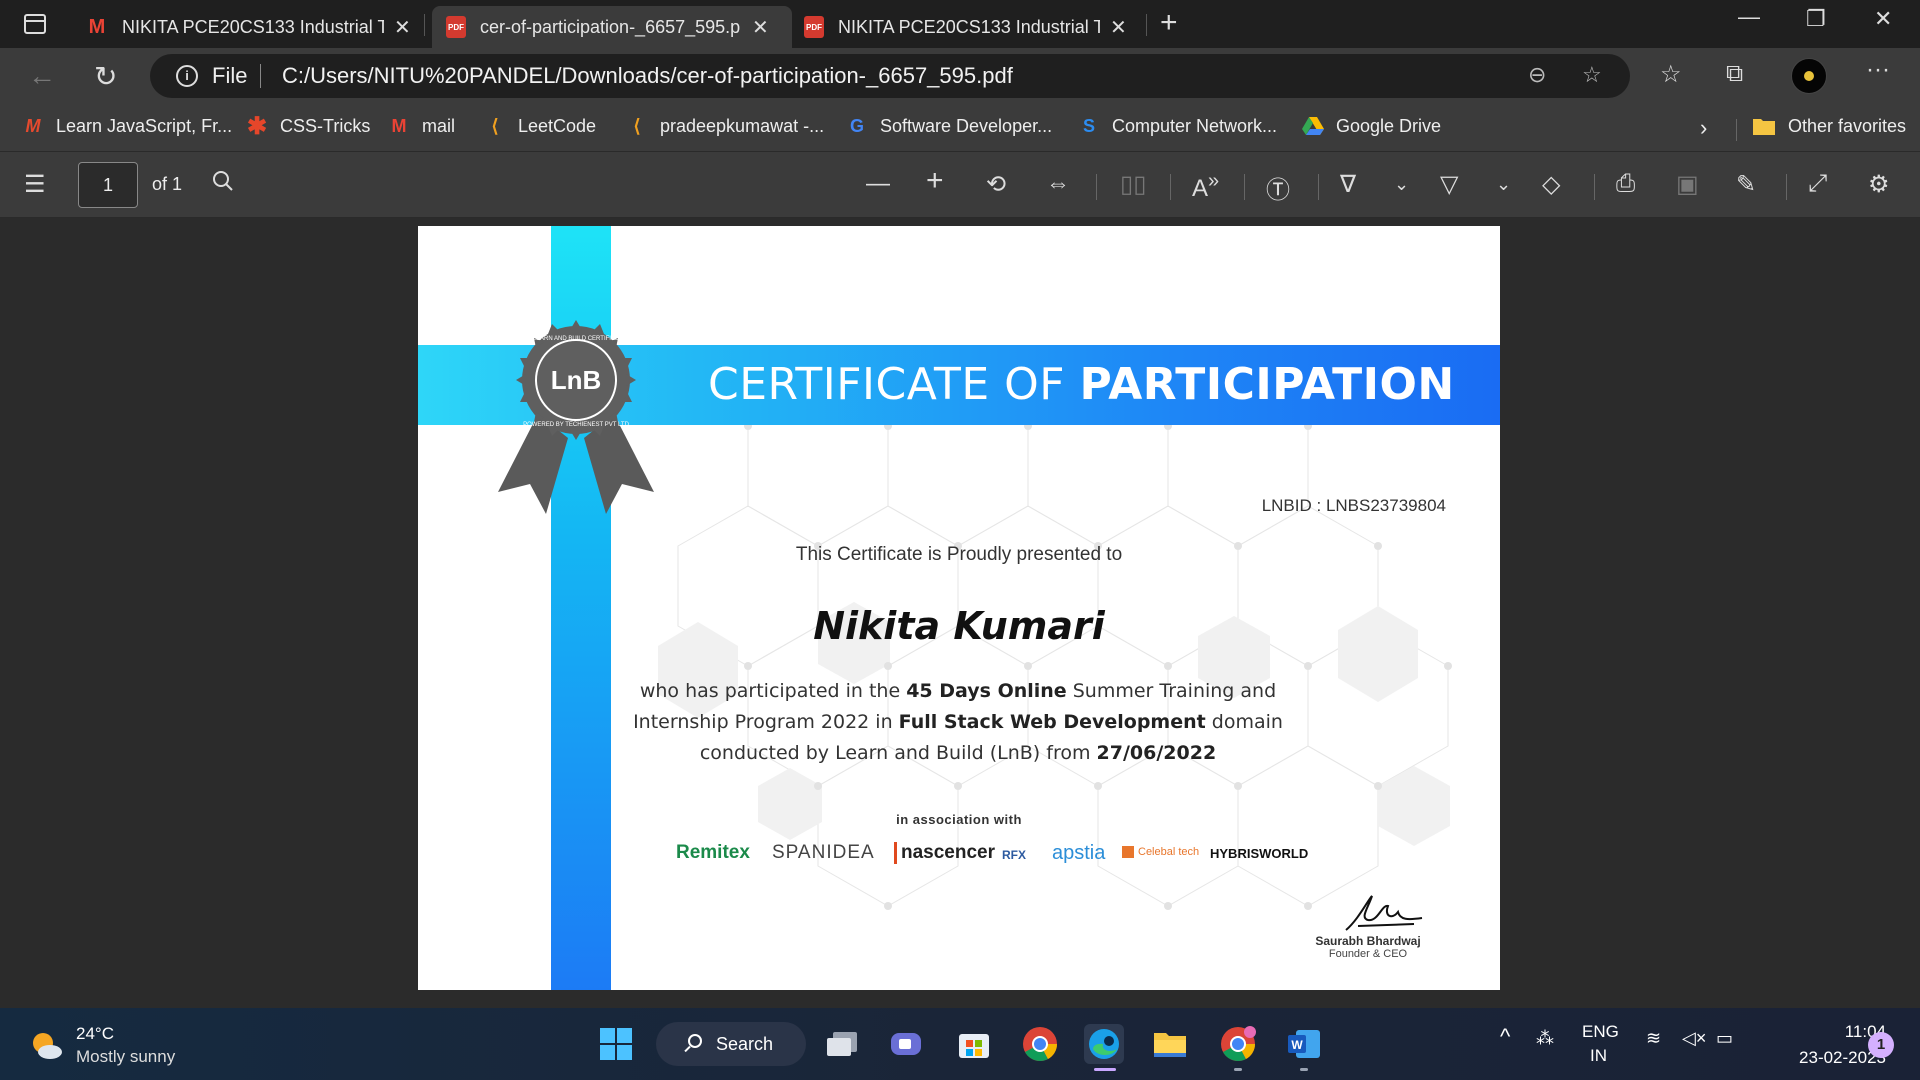  What do you see at coordinates (1734, 74) in the screenshot?
I see `collections-icon: ⧉` at bounding box center [1734, 74].